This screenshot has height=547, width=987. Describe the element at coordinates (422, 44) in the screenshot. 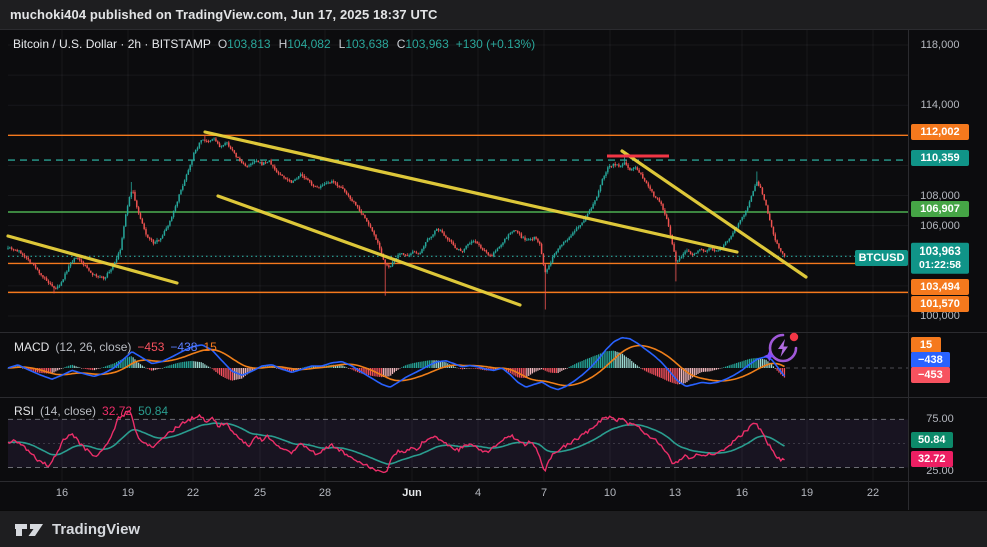

I see `ohlc-item: C103,963` at that location.